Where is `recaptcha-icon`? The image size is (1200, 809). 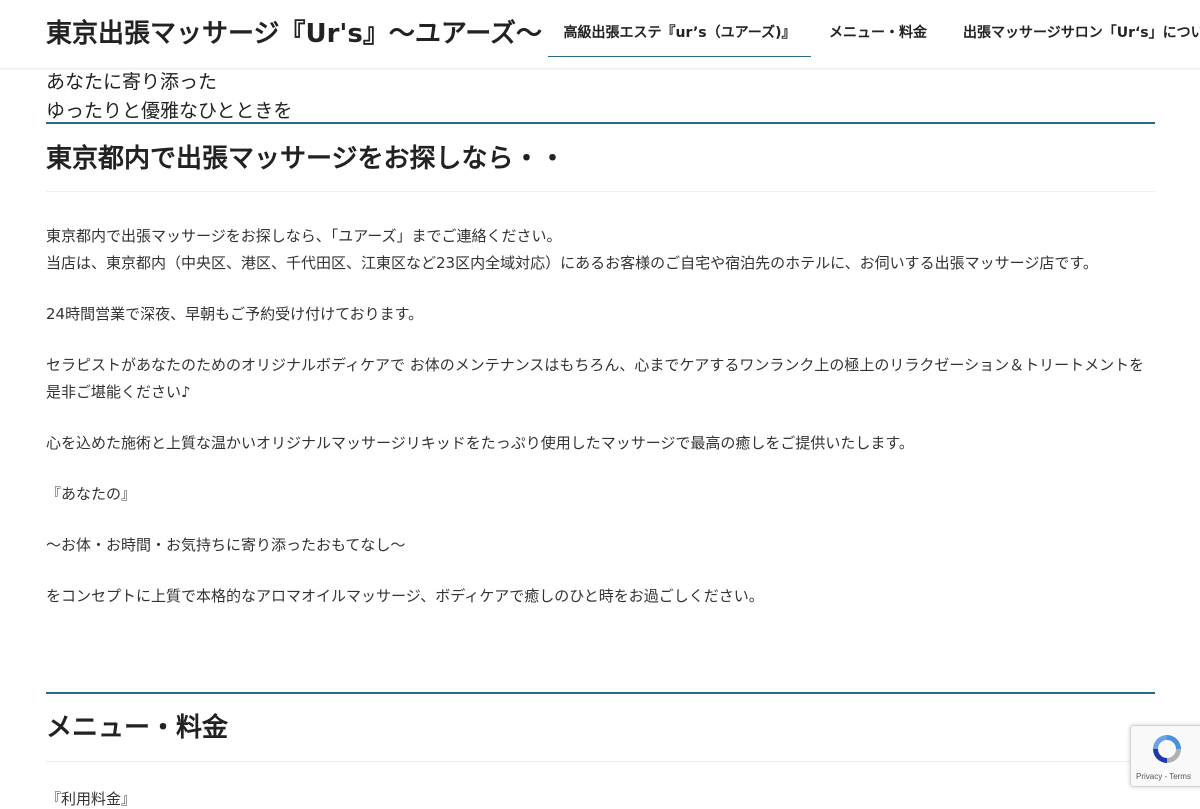 recaptcha-icon is located at coordinates (1167, 749).